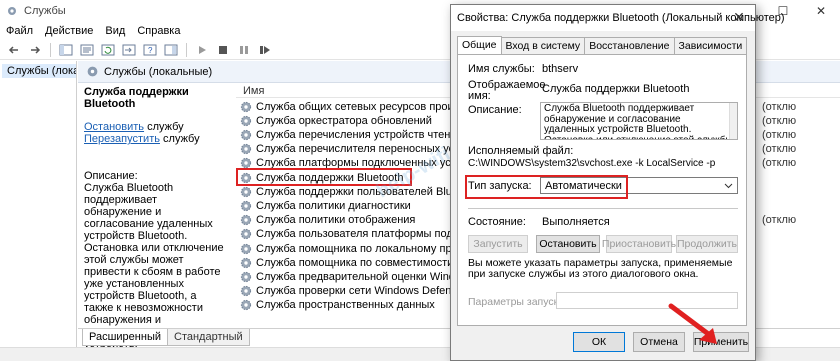 The height and width of the screenshot is (361, 840). Describe the element at coordinates (365, 276) in the screenshot. I see `service-name: Служба предварительной оценки Windows` at that location.